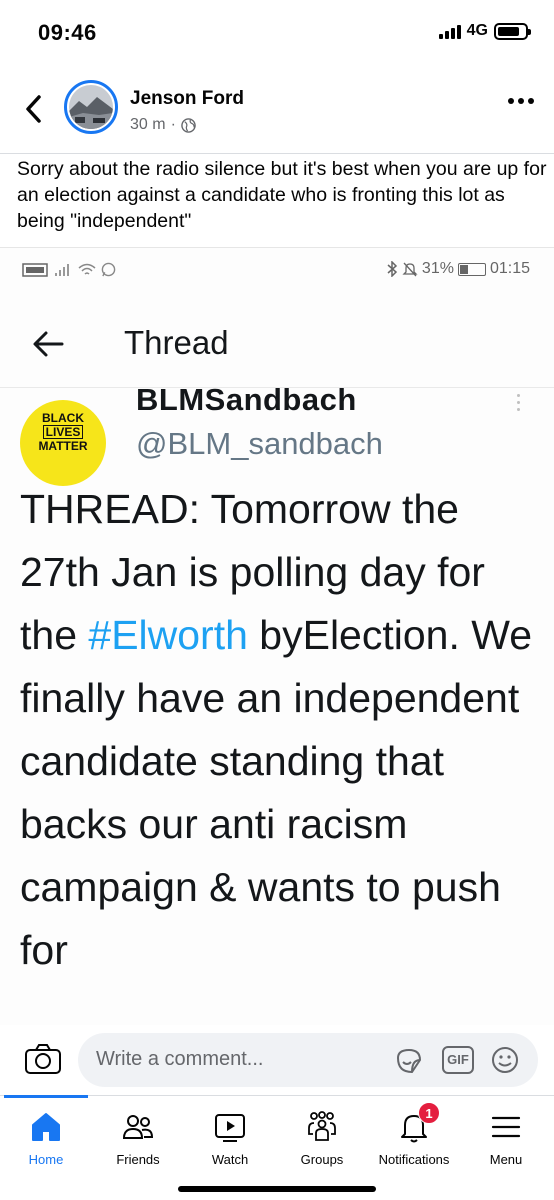 This screenshot has width=554, height=1200. What do you see at coordinates (506, 1159) in the screenshot?
I see `nav-menu-label: Menu` at bounding box center [506, 1159].